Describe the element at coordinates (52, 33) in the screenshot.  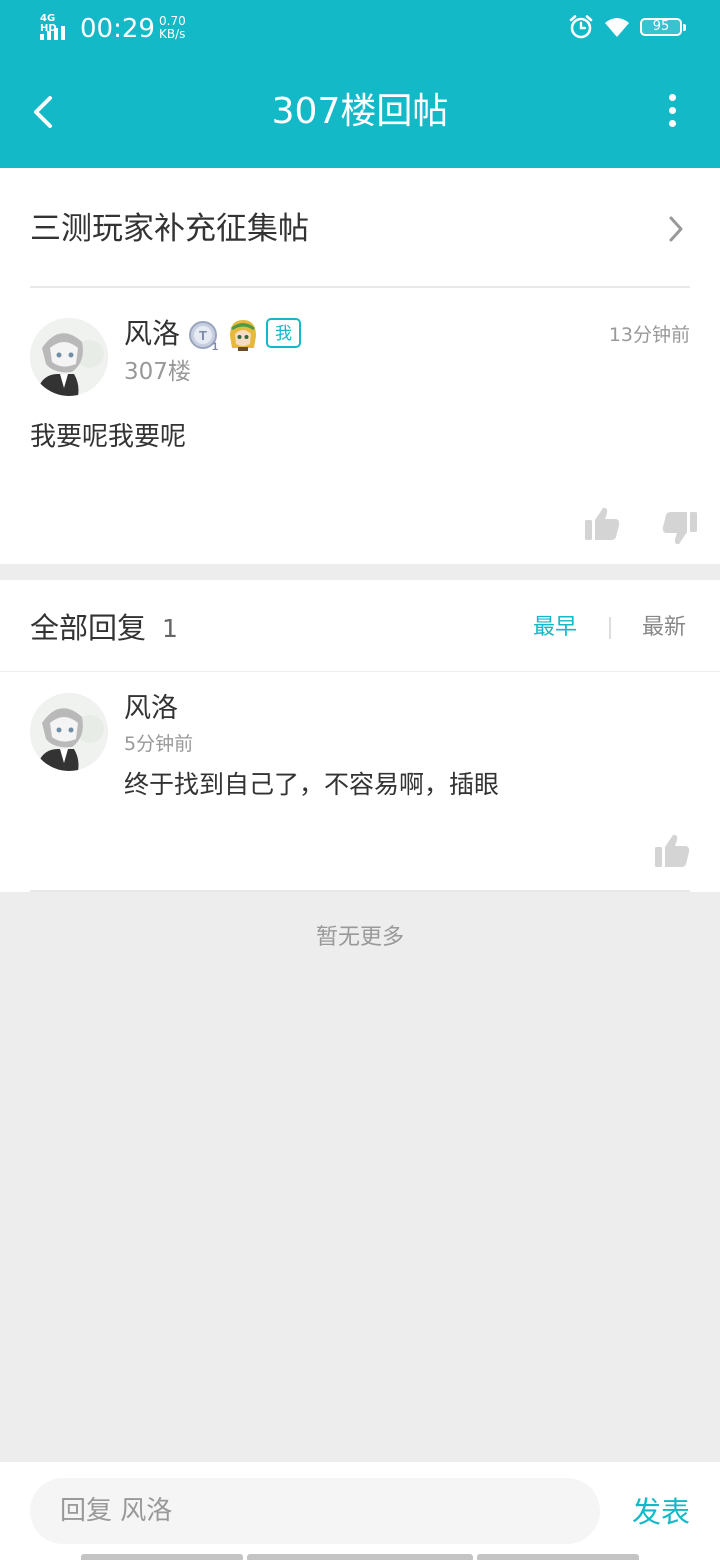
I see `signal-bars-icon` at that location.